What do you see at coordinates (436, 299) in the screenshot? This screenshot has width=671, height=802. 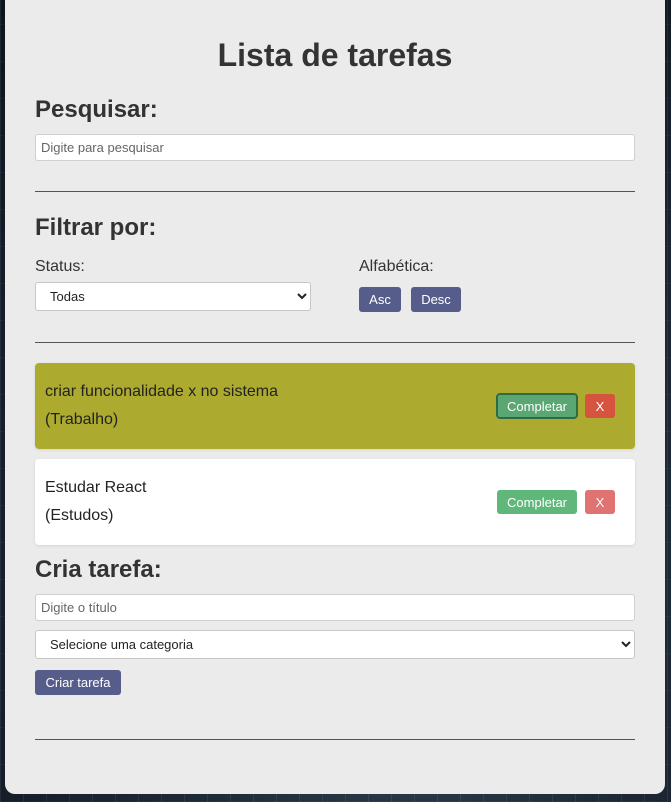 I see `sort-desc-button: Desc` at bounding box center [436, 299].